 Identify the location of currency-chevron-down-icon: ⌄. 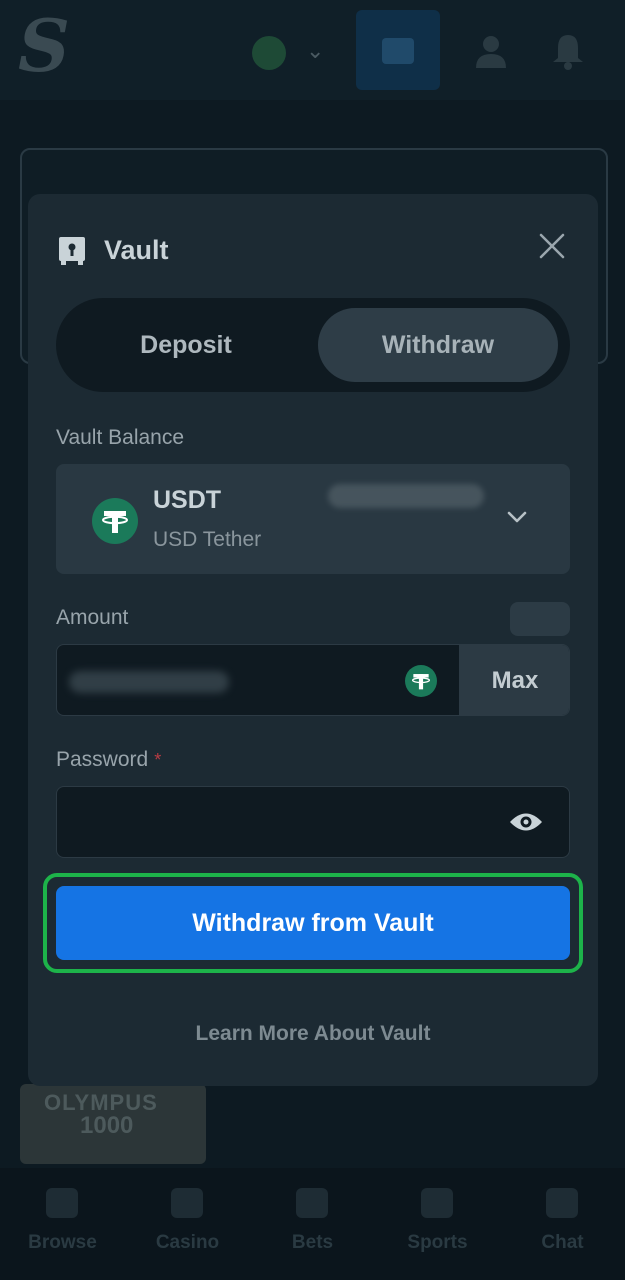
(315, 51).